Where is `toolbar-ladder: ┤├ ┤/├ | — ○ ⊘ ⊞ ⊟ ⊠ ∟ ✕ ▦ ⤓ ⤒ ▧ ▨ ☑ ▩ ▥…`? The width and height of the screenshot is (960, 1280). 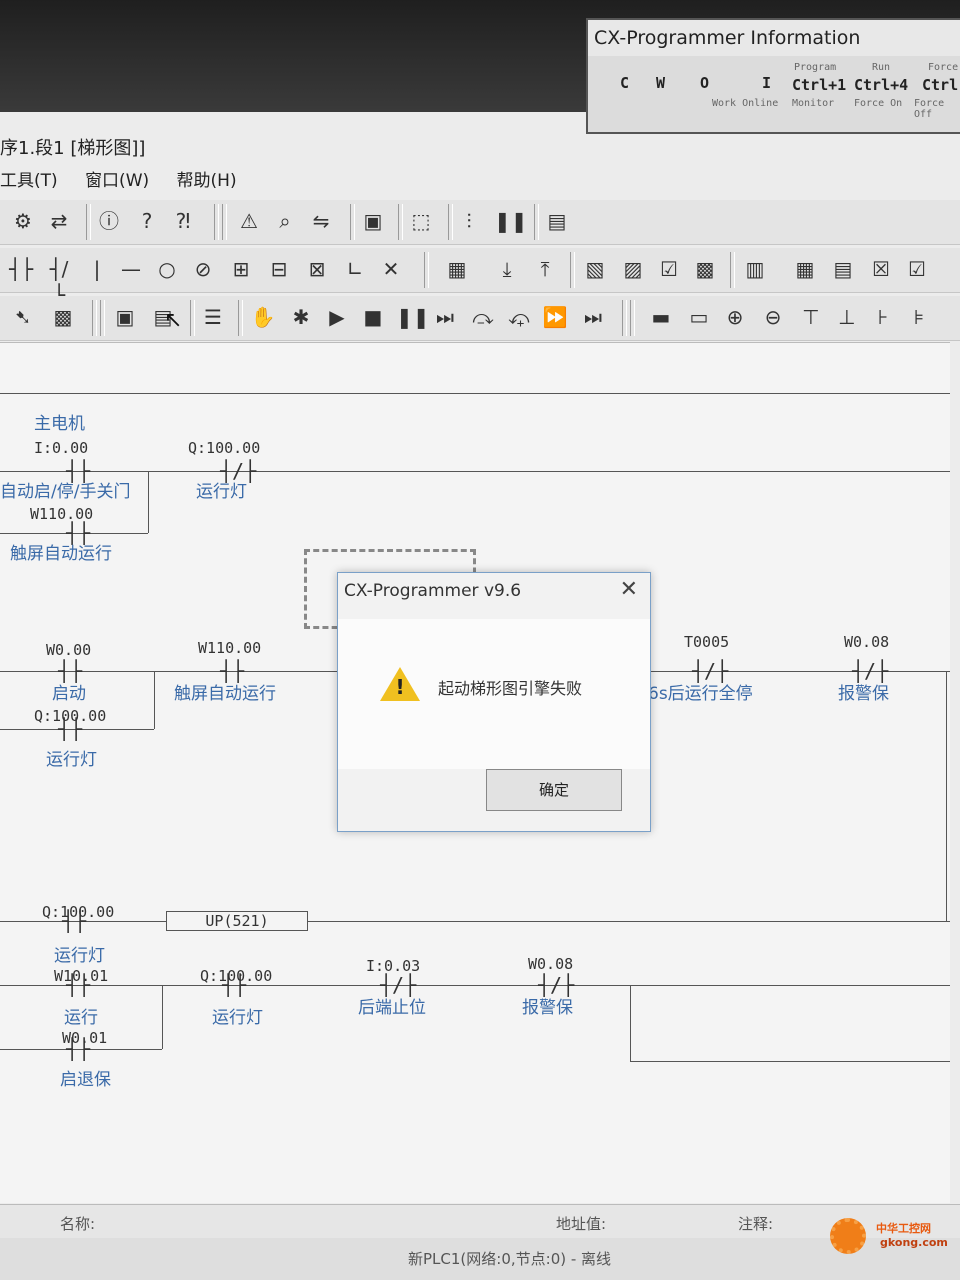
toolbar-ladder: ┤├ ┤/├ | — ○ ⊘ ⊞ ⊟ ⊠ ∟ ✕ ▦ ⤓ ⤒ ▧ ▨ ☑ ▩ ▥… is located at coordinates (480, 277).